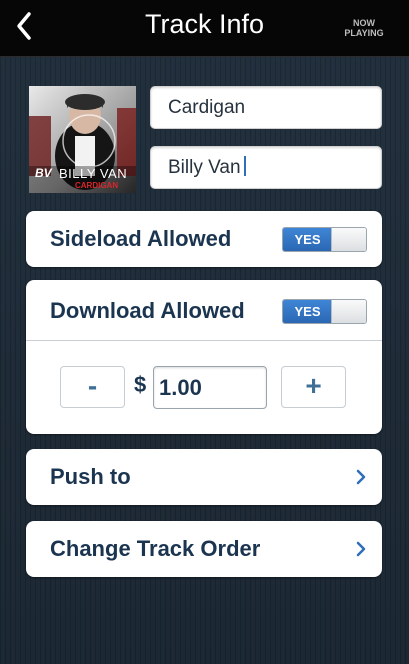 Image resolution: width=409 pixels, height=664 pixels. What do you see at coordinates (313, 387) in the screenshot?
I see `price-increase-button: +` at bounding box center [313, 387].